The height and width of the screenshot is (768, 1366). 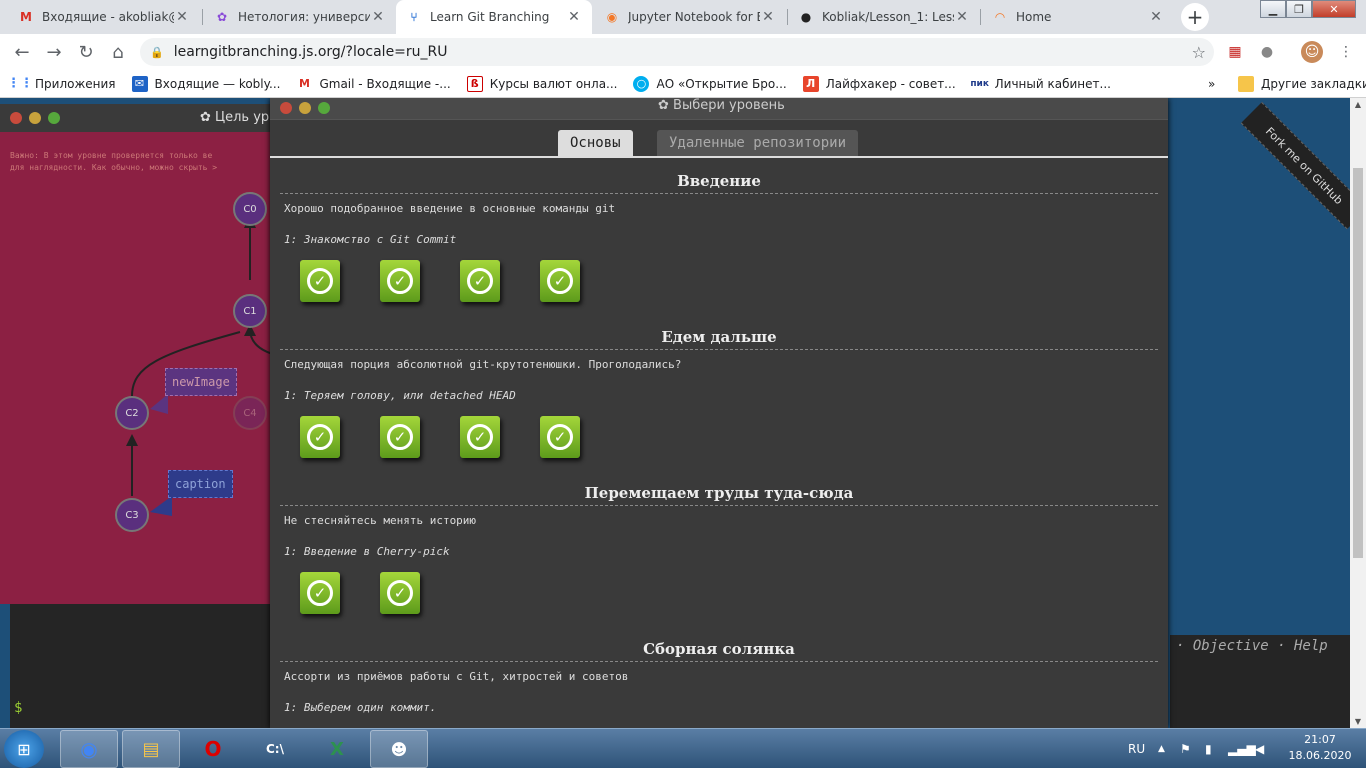 I want to click on git-branching-icon: ⑂, so click(x=414, y=17).